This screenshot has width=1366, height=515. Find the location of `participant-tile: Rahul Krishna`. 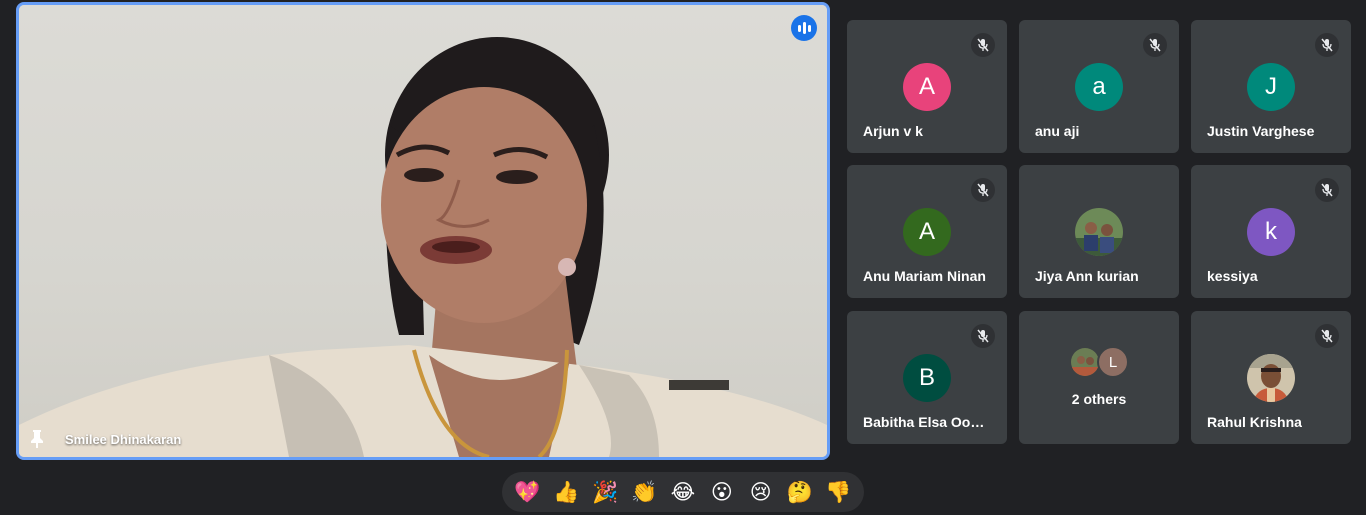

participant-tile: Rahul Krishna is located at coordinates (1271, 377).